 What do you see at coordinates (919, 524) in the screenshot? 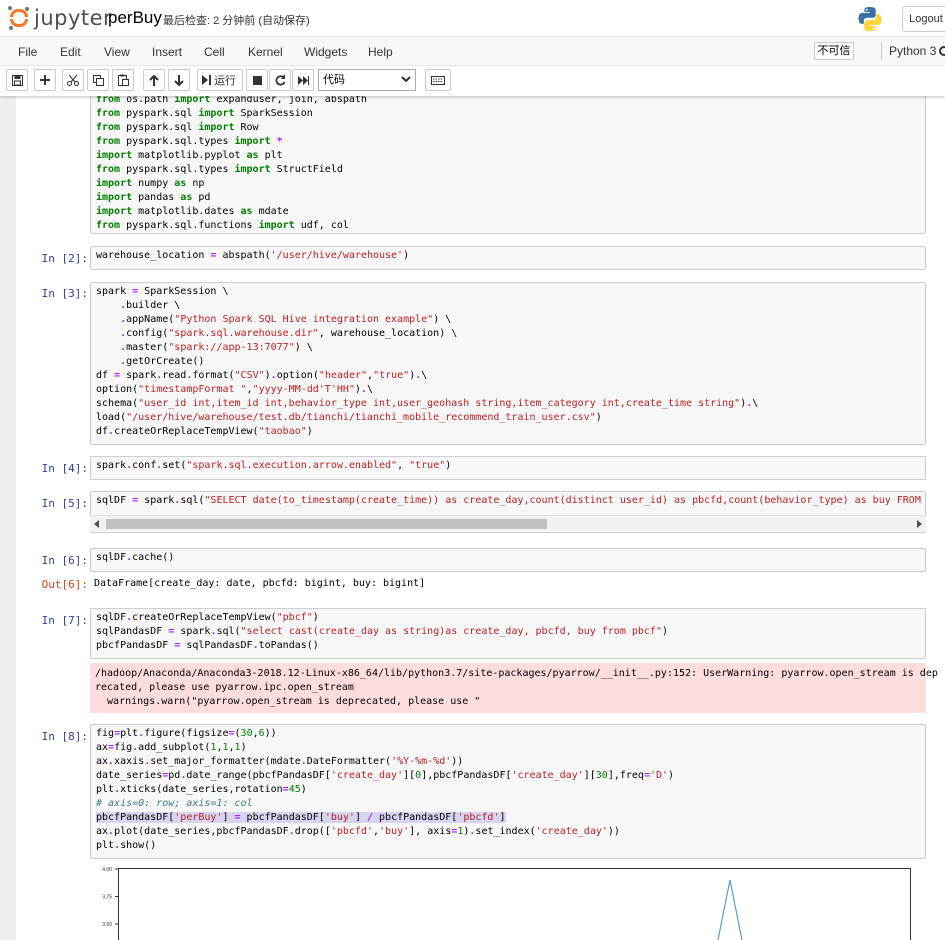
I see `scroll-right-icon` at bounding box center [919, 524].